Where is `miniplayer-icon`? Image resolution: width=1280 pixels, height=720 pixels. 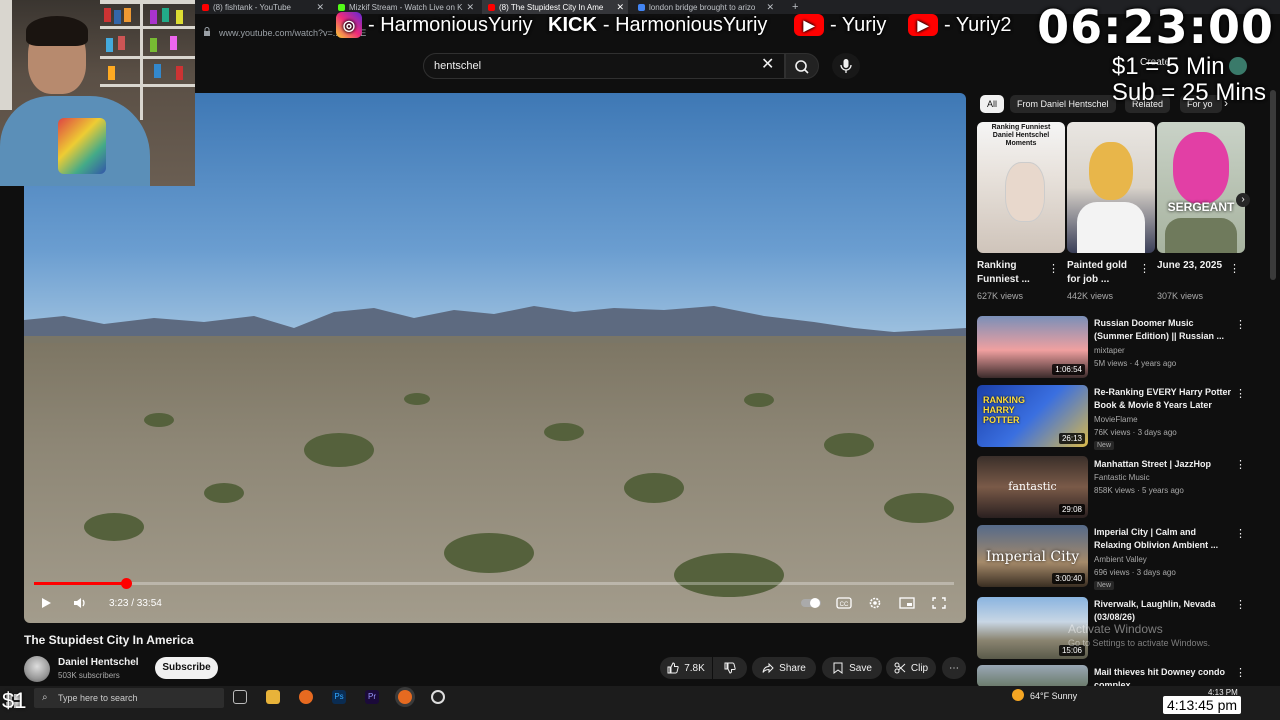
miniplayer-icon is located at coordinates (907, 603).